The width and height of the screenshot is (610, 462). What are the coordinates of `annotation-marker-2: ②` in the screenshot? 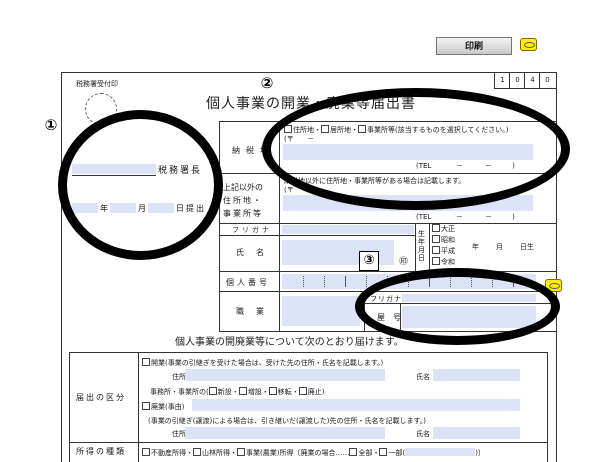 It's located at (267, 83).